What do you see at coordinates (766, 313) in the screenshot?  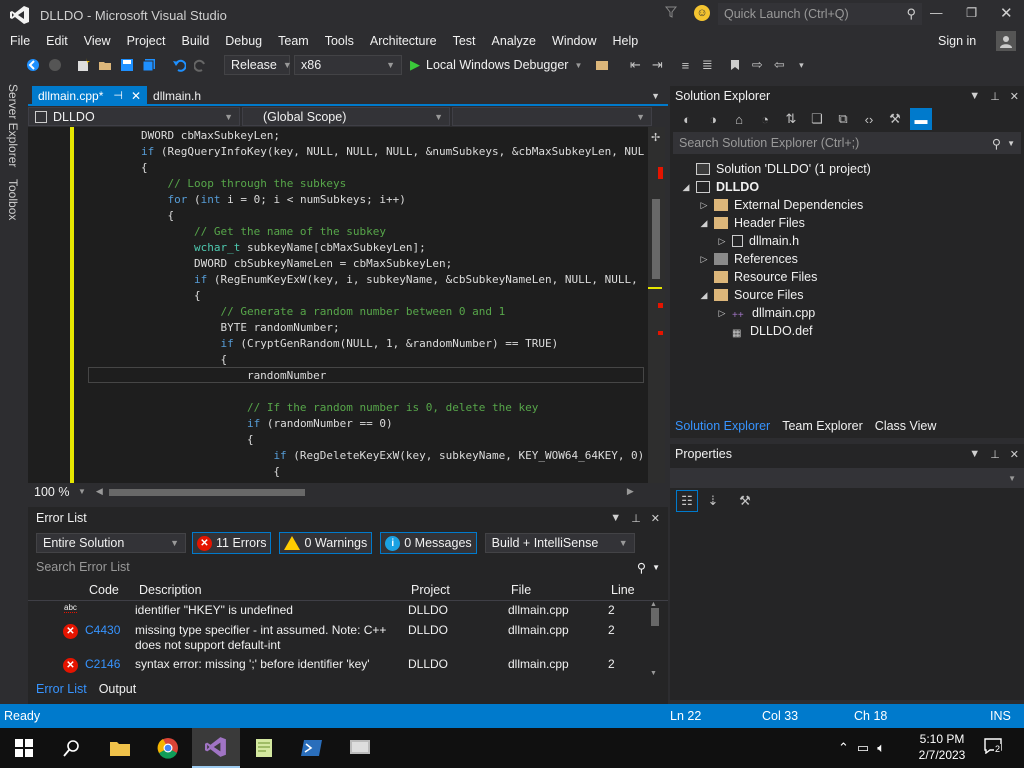 I see `tree-item-dllmain-cpp: ▷ ++ dllmain.cpp` at bounding box center [766, 313].